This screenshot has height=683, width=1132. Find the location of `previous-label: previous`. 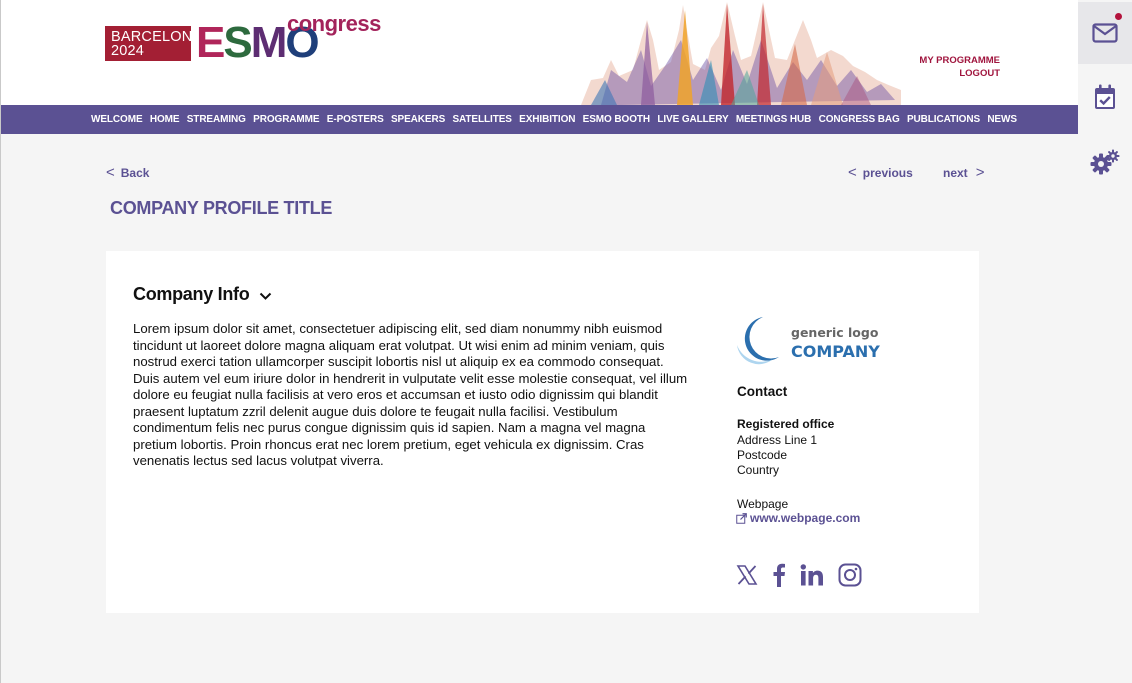

previous-label: previous is located at coordinates (887, 172).